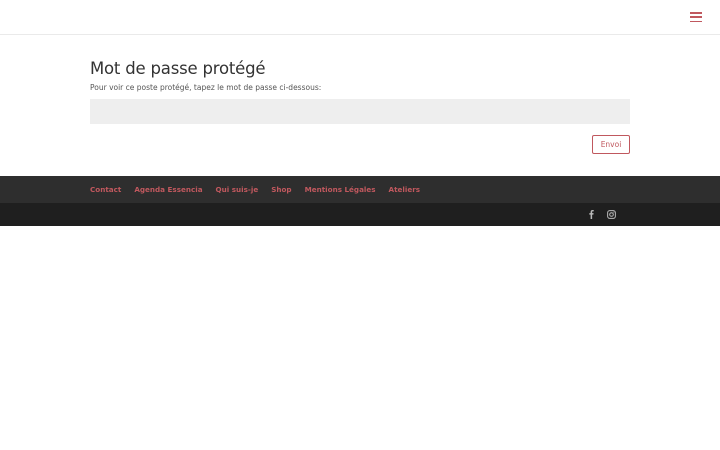  I want to click on social-links, so click(601, 214).